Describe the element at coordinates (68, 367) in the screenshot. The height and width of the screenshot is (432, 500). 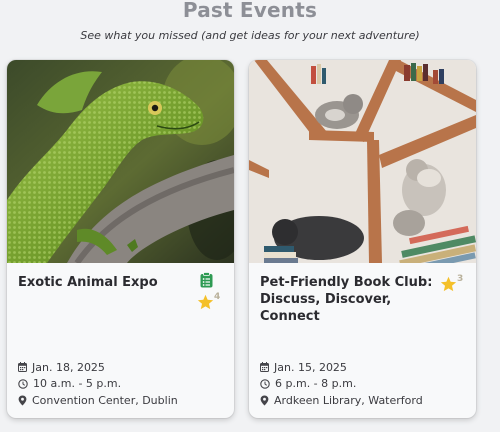
I see `event-date: Jan. 18, 2025` at that location.